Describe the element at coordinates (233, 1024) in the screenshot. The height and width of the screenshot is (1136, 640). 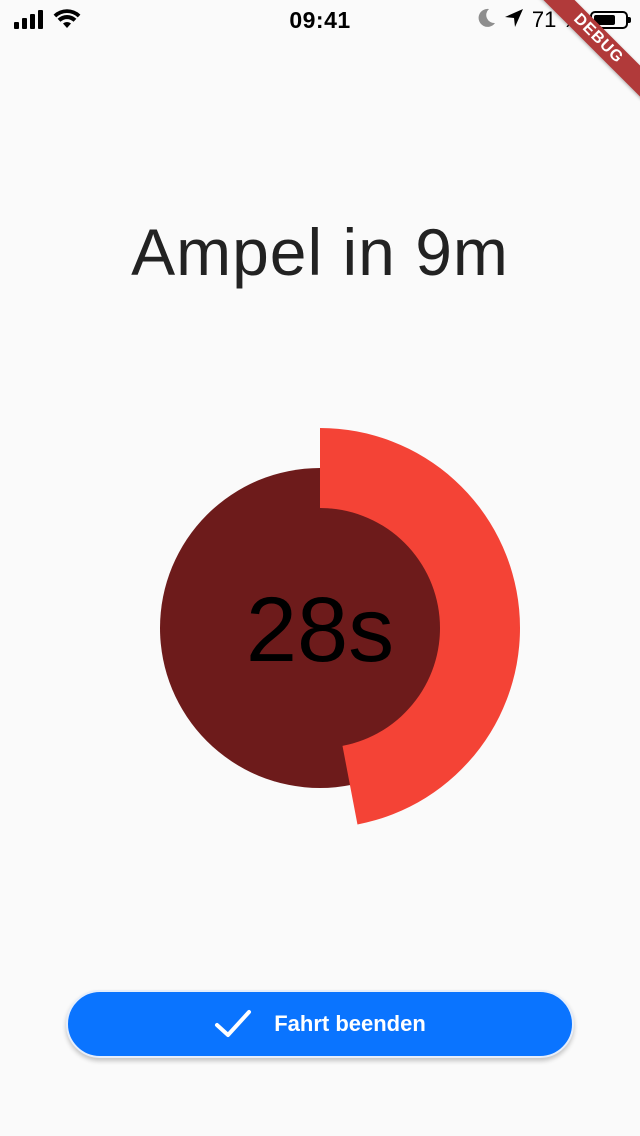
I see `check-icon` at that location.